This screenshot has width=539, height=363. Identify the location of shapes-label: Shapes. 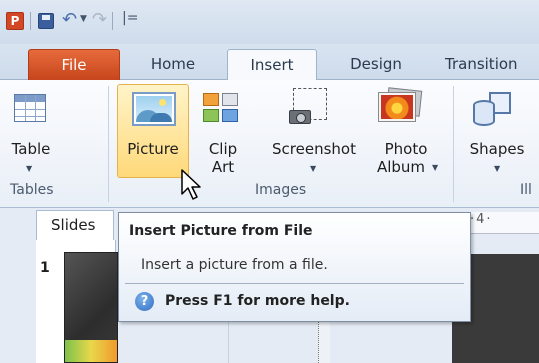
(497, 149).